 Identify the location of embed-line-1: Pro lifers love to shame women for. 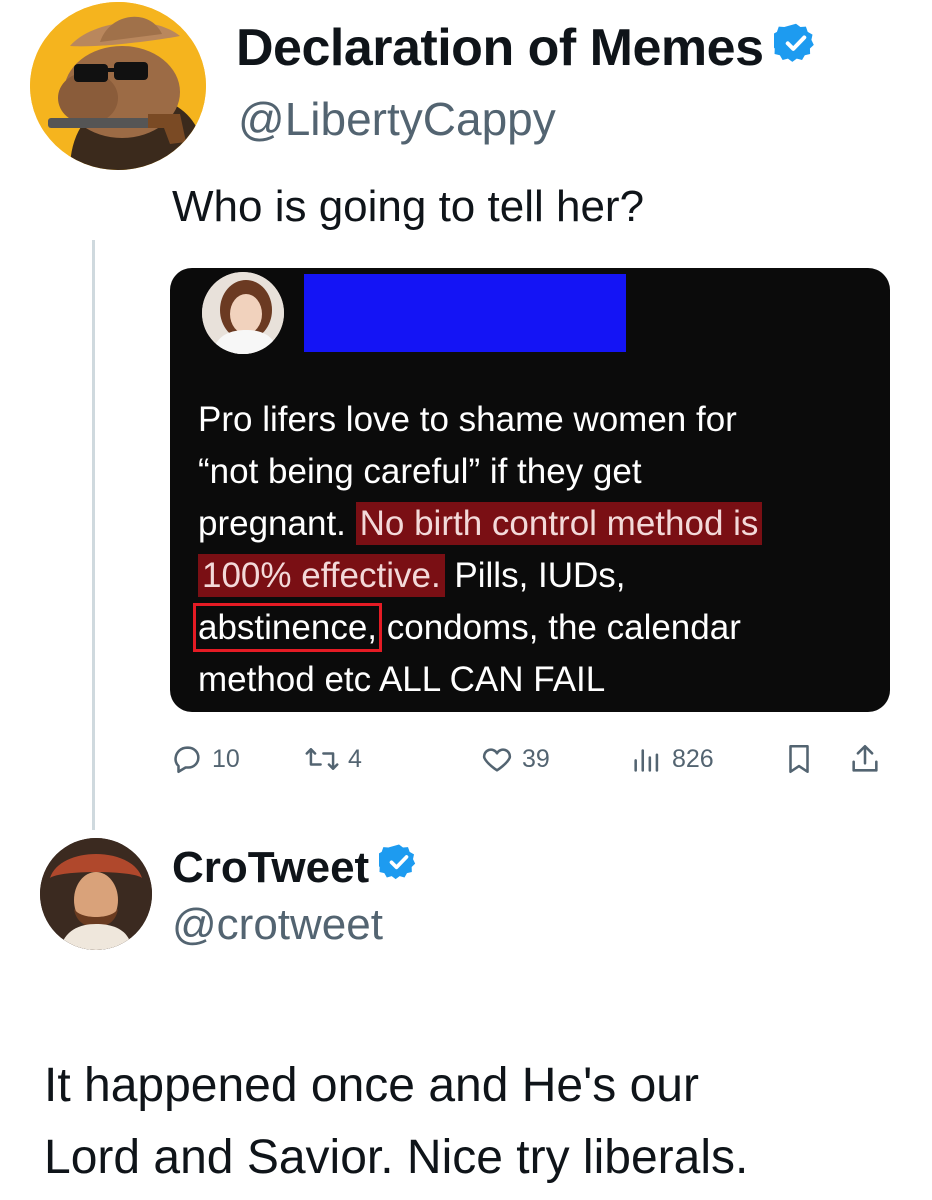
(467, 419).